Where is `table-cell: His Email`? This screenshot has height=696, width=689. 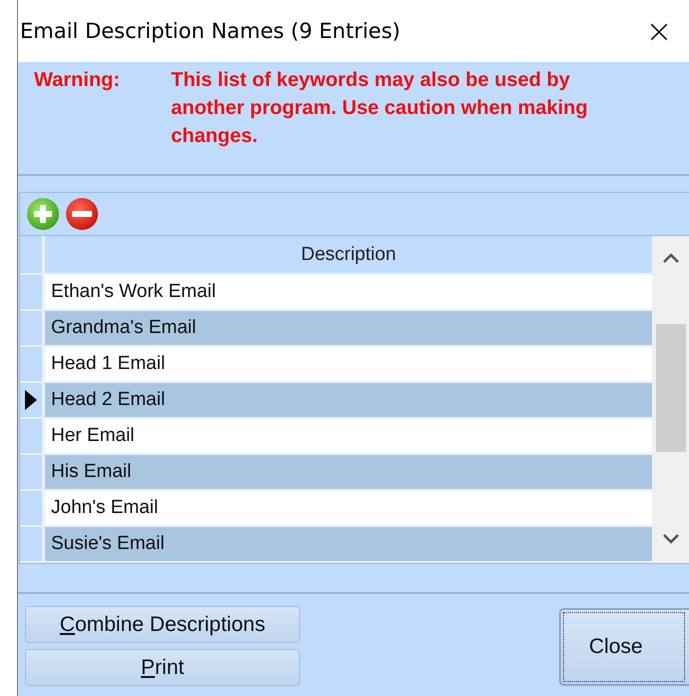
table-cell: His Email is located at coordinates (348, 472).